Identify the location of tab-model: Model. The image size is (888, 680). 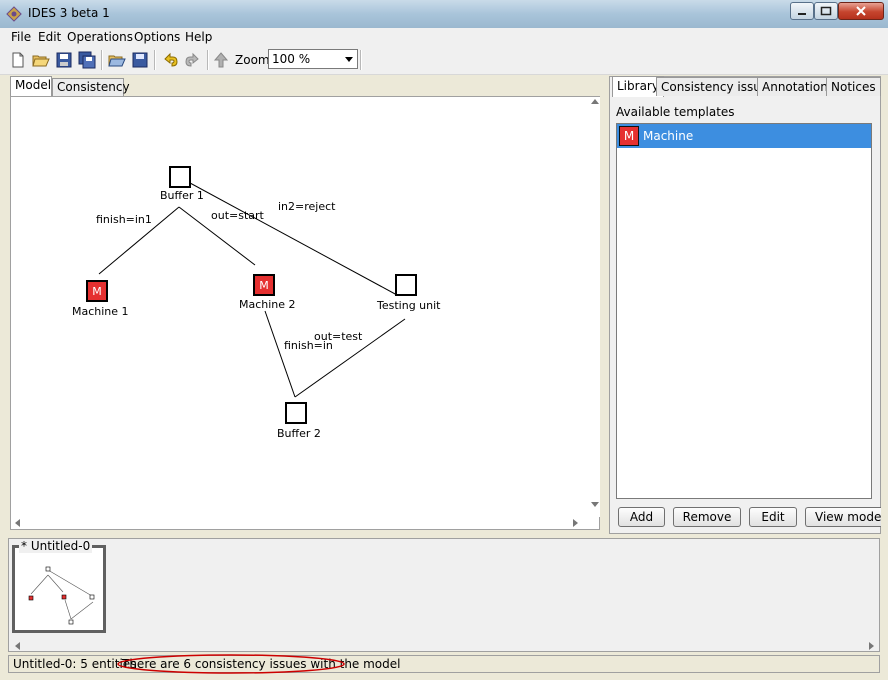
(31, 86).